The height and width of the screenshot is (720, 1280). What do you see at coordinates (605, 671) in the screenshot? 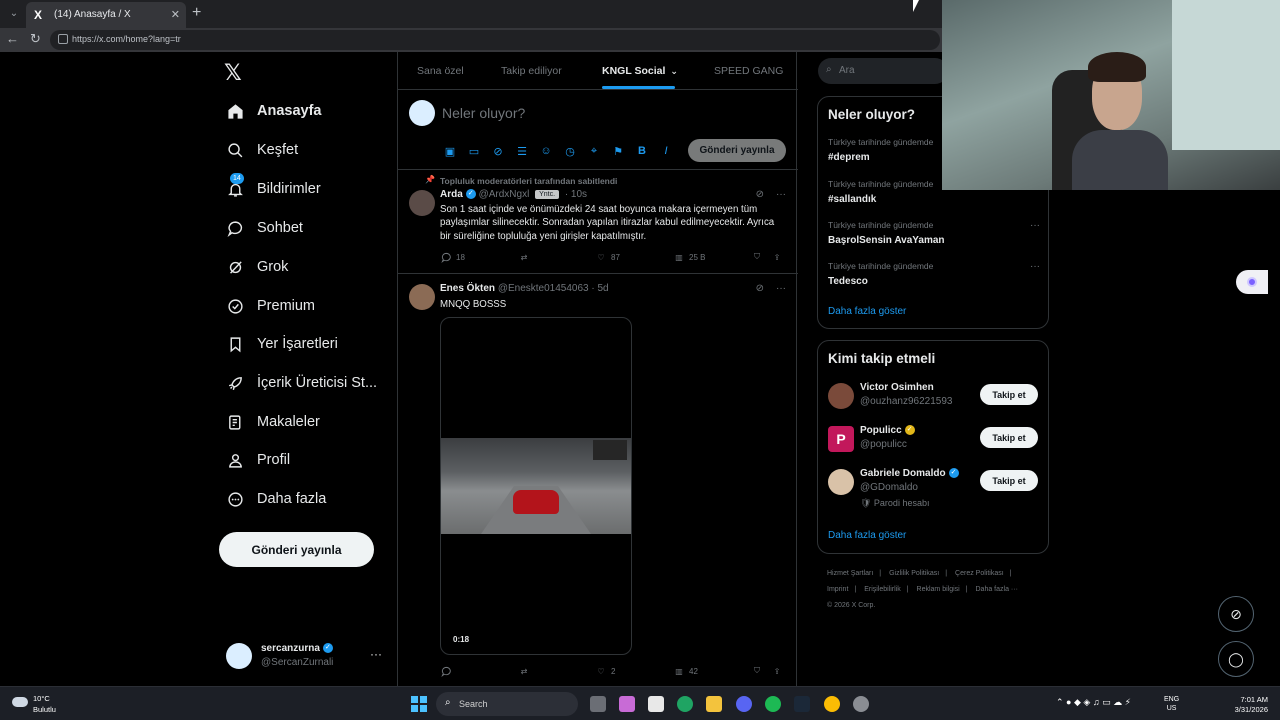
I see `like-button: ♡ 2` at bounding box center [605, 671].